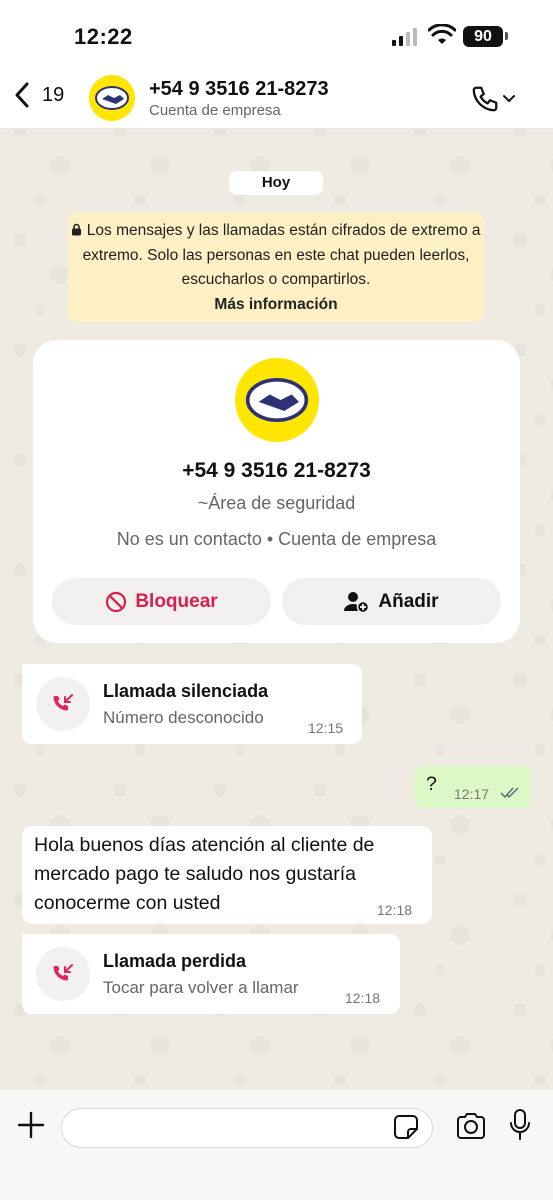 This screenshot has width=553, height=1200. What do you see at coordinates (31, 1125) in the screenshot?
I see `plus-icon` at bounding box center [31, 1125].